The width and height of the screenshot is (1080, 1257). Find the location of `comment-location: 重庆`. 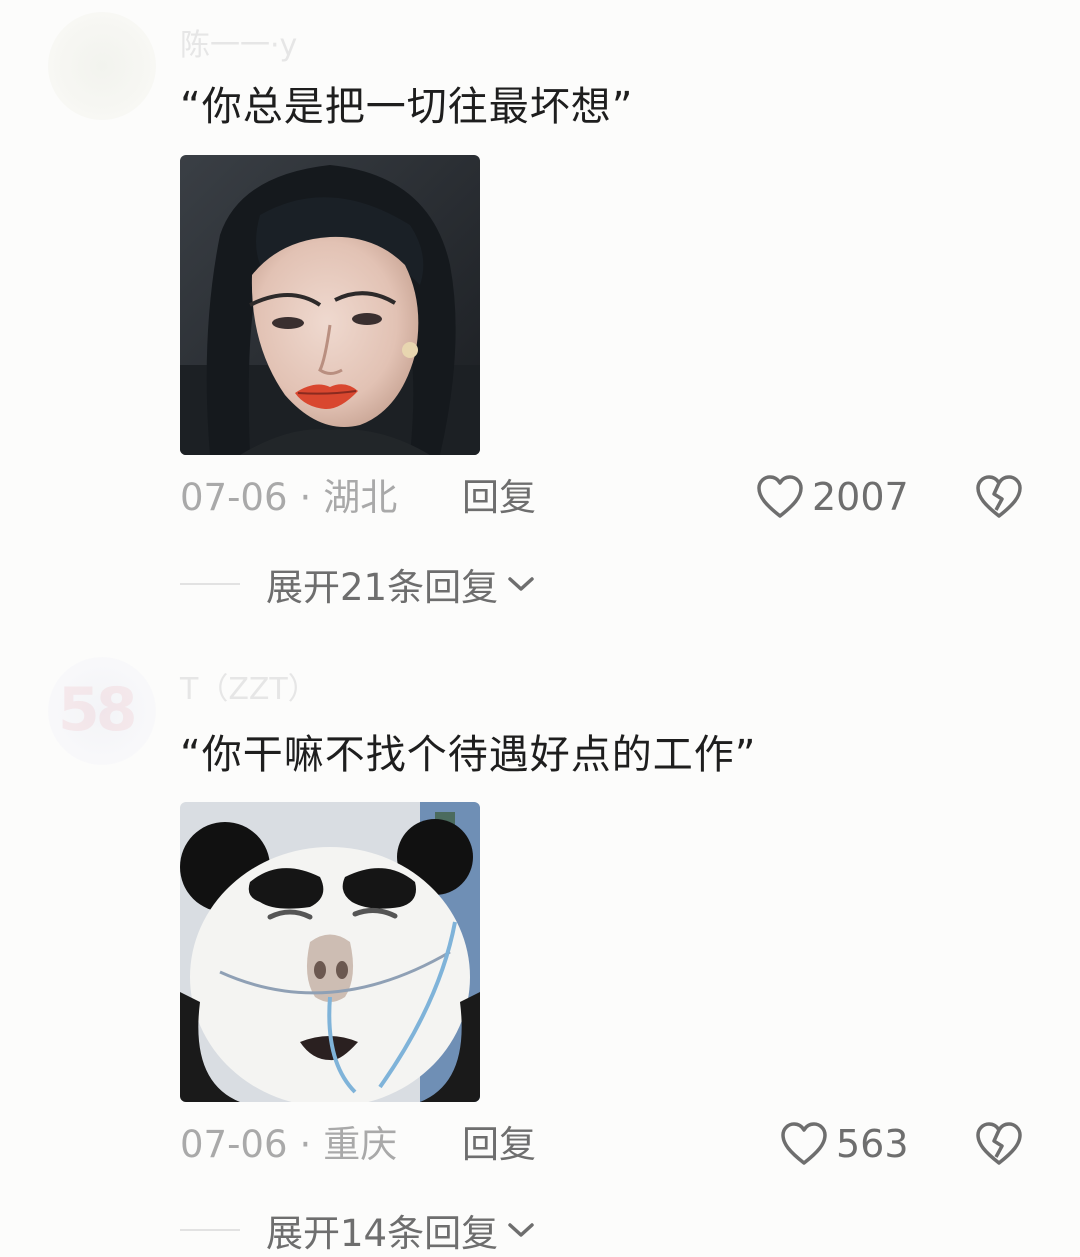

comment-location: 重庆 is located at coordinates (360, 1144).